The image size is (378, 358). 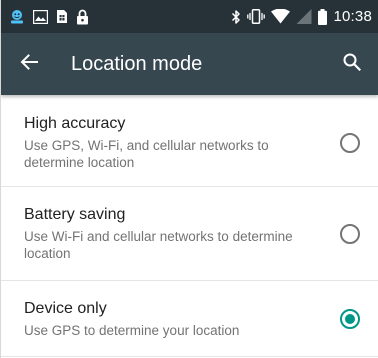 What do you see at coordinates (75, 123) in the screenshot?
I see `option-title: High accuracy` at bounding box center [75, 123].